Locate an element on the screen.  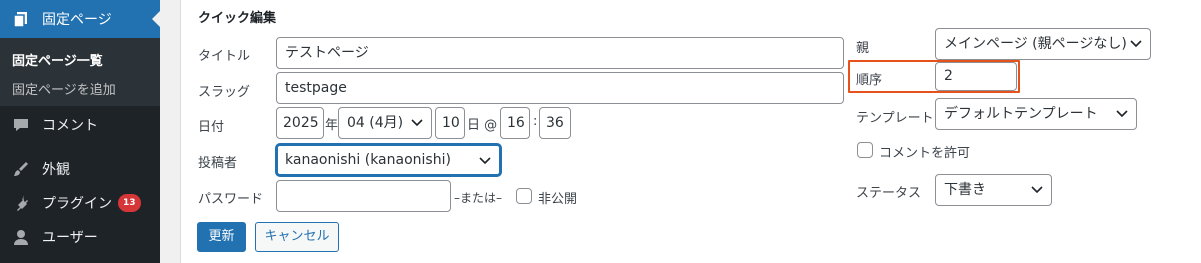
month-select: 04 (4月) is located at coordinates (385, 123).